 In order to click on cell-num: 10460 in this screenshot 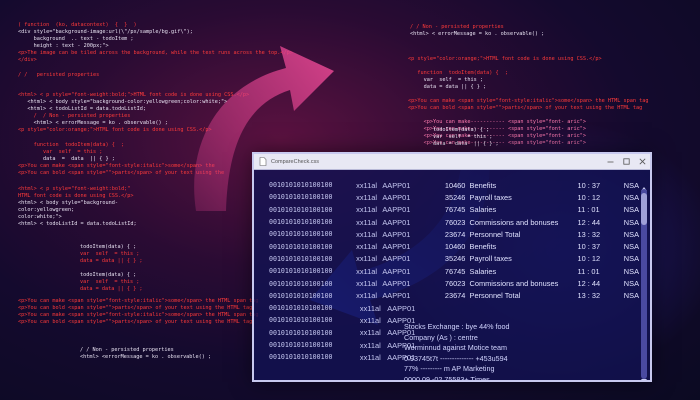, I will do `click(455, 247)`.